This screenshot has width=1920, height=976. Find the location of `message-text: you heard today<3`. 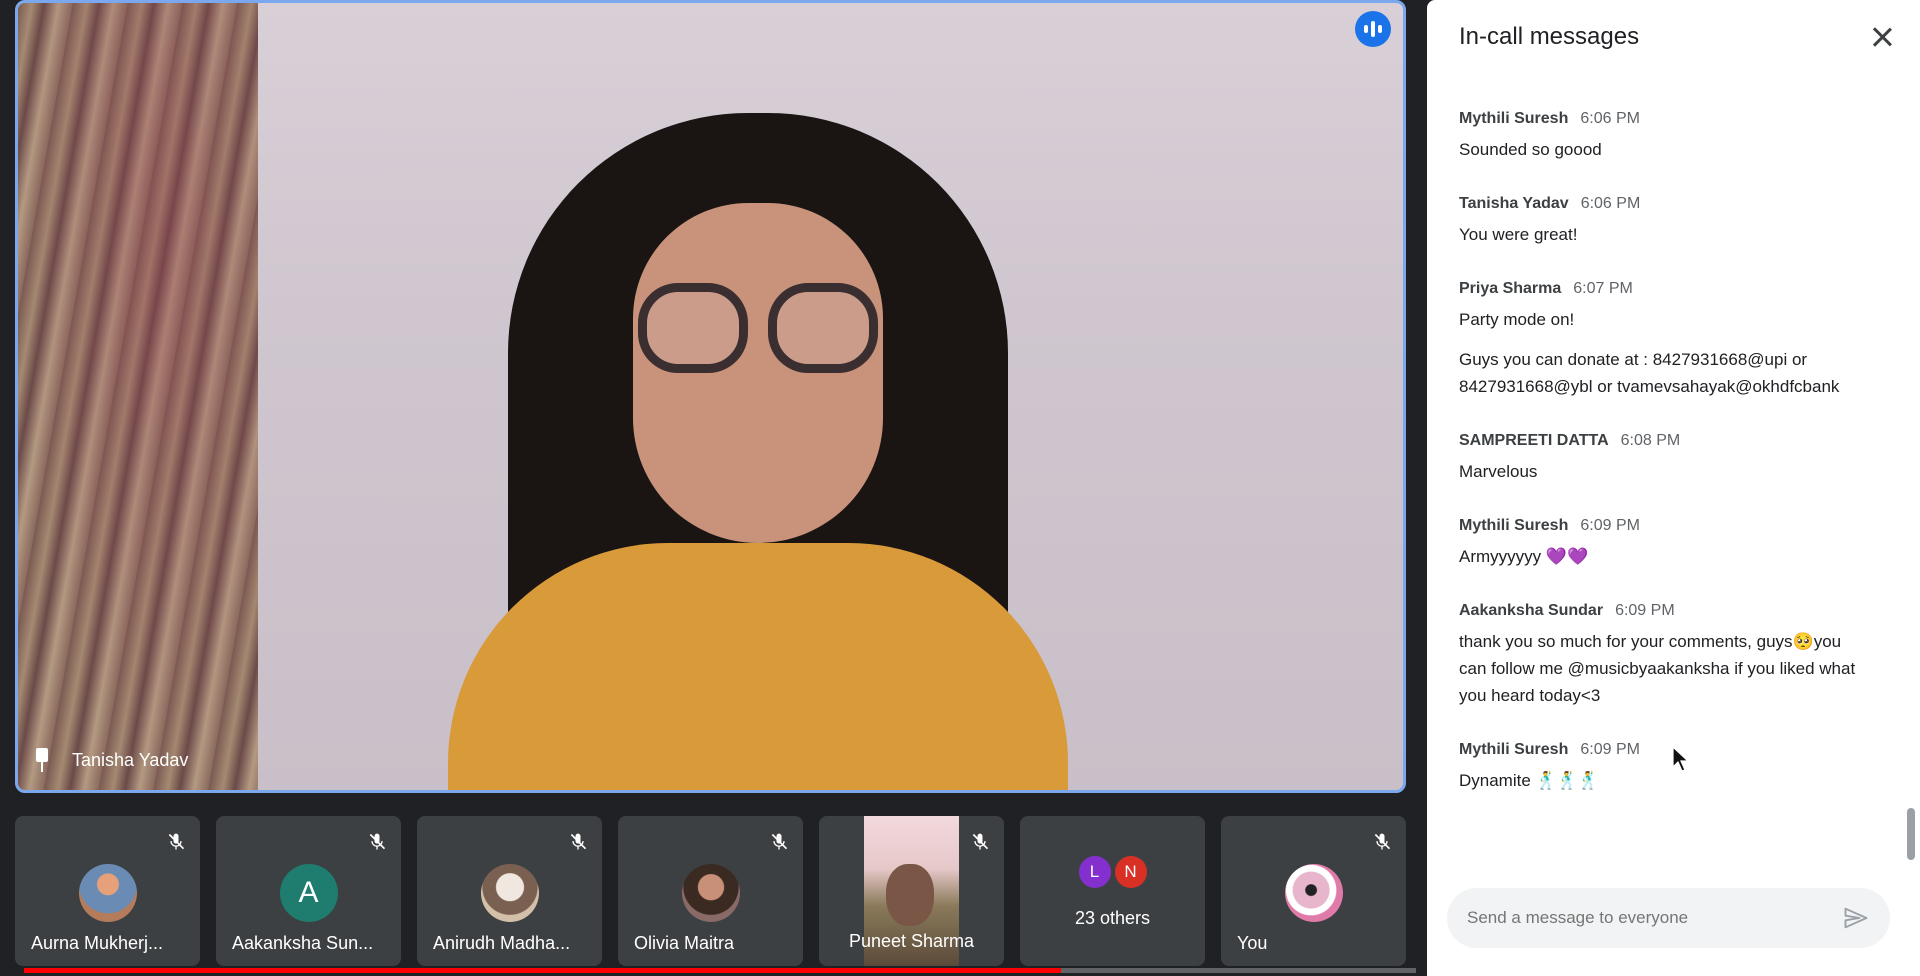

message-text: you heard today<3 is located at coordinates (1530, 695).